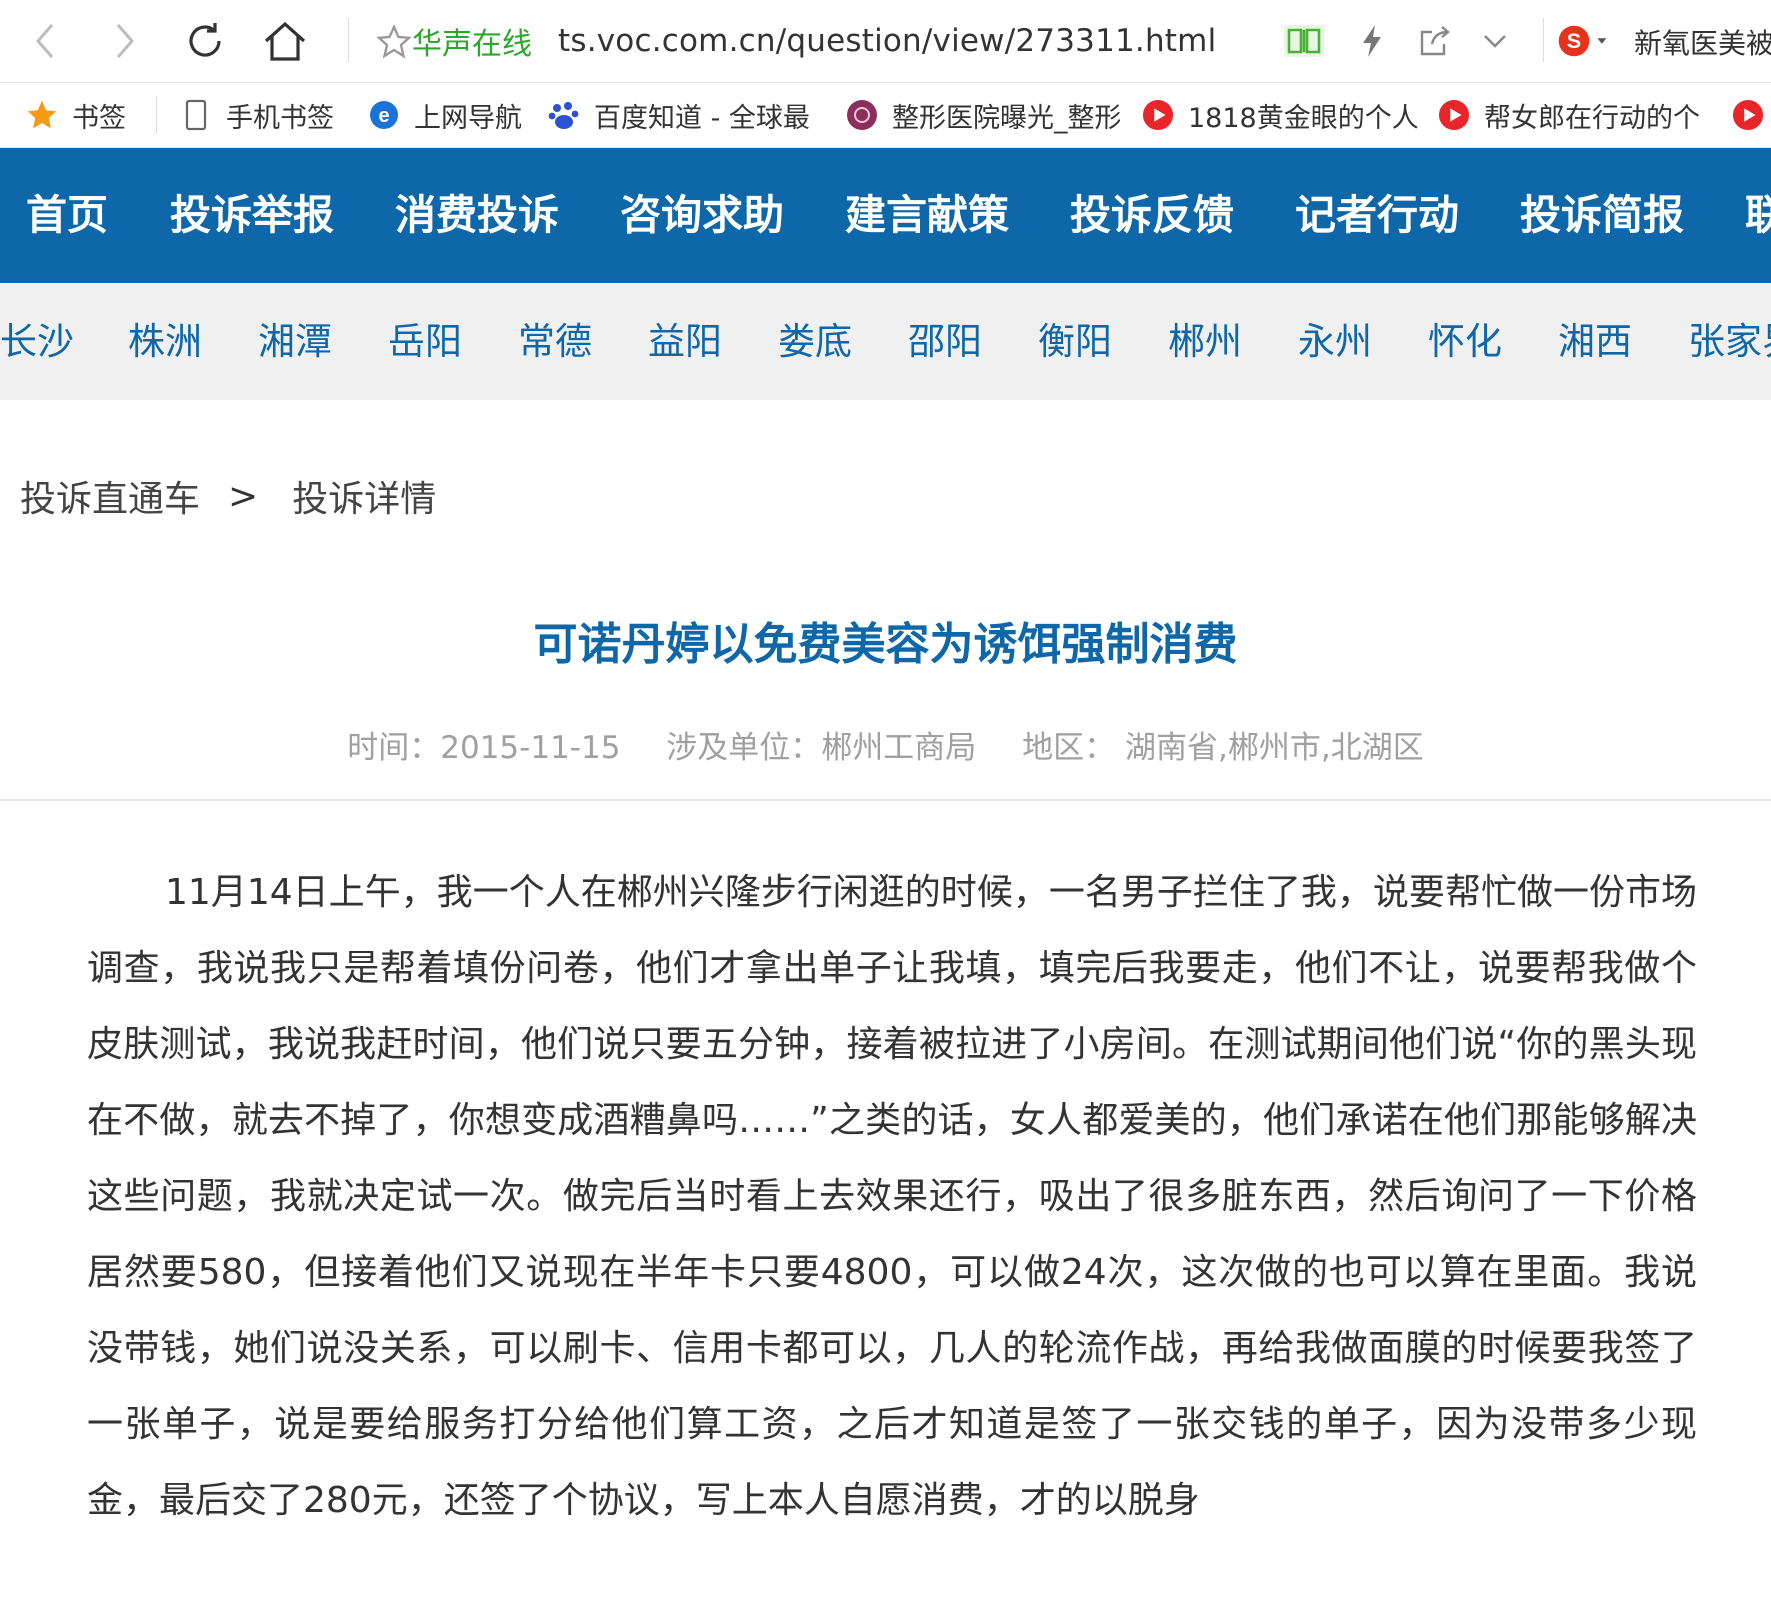  Describe the element at coordinates (927, 215) in the screenshot. I see `nav-item-suggest: 建言献策` at that location.